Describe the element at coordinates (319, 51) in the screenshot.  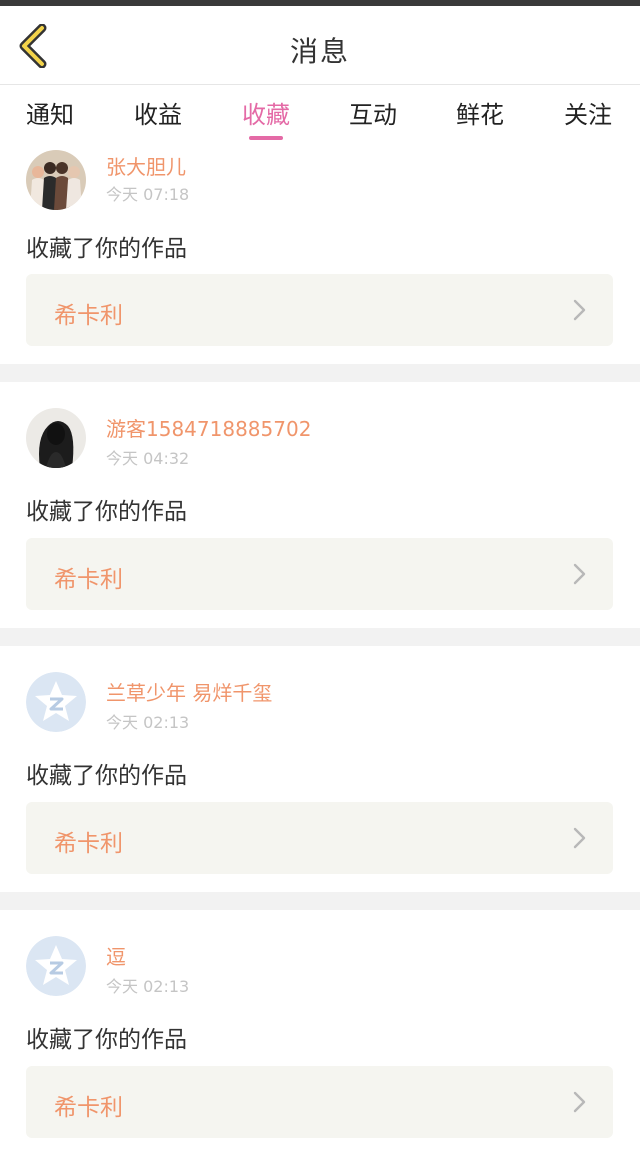
I see `page-title: 消息` at that location.